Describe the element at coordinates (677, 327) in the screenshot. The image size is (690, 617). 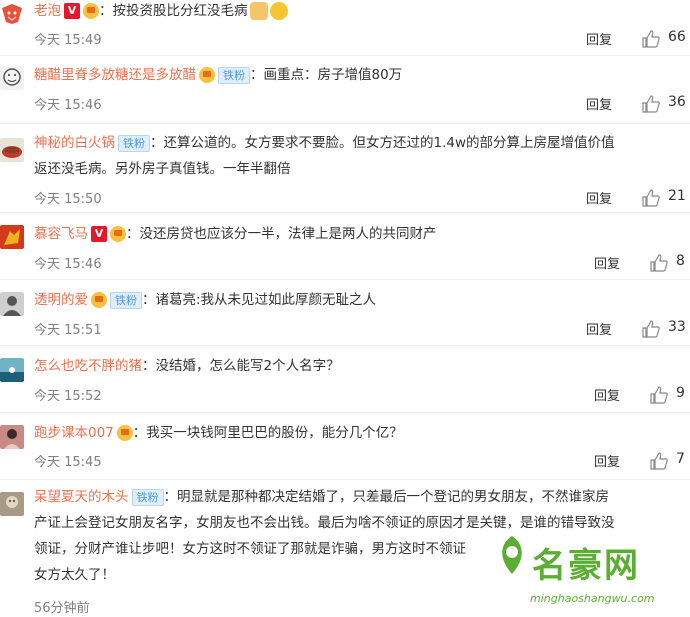
I see `like-count: 33` at that location.